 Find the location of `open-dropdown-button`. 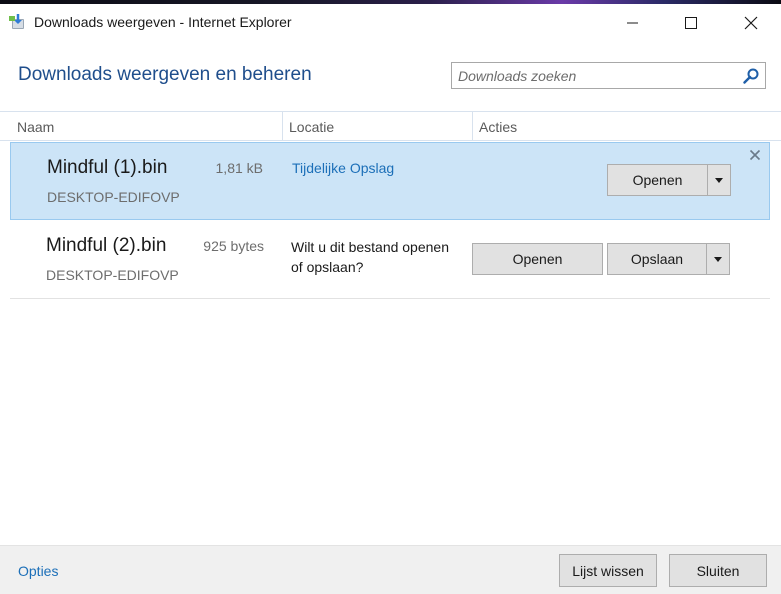

open-dropdown-button is located at coordinates (719, 180).